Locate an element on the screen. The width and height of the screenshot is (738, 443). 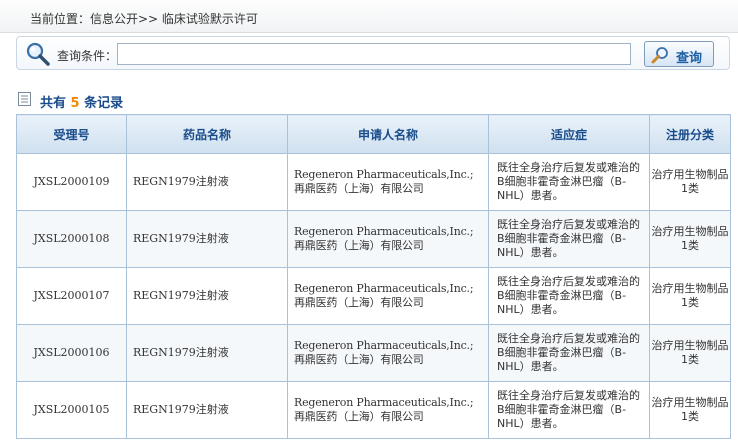
table-header-row: 受理号 药品名称 申请人名称 适应症 注册分类 is located at coordinates (373, 134).